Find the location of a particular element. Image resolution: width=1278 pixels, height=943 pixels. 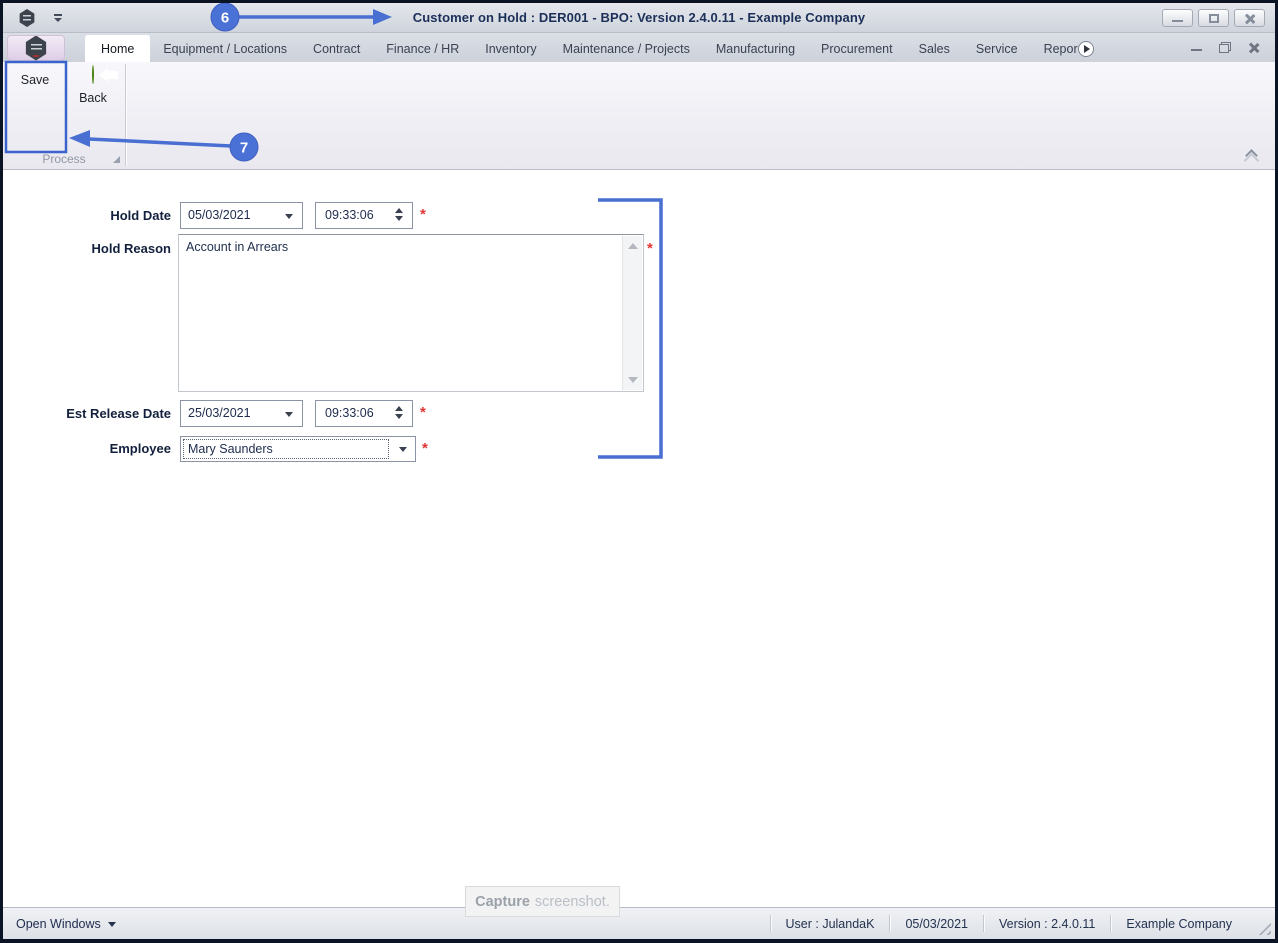

triangle-right-icon is located at coordinates (1086, 48).